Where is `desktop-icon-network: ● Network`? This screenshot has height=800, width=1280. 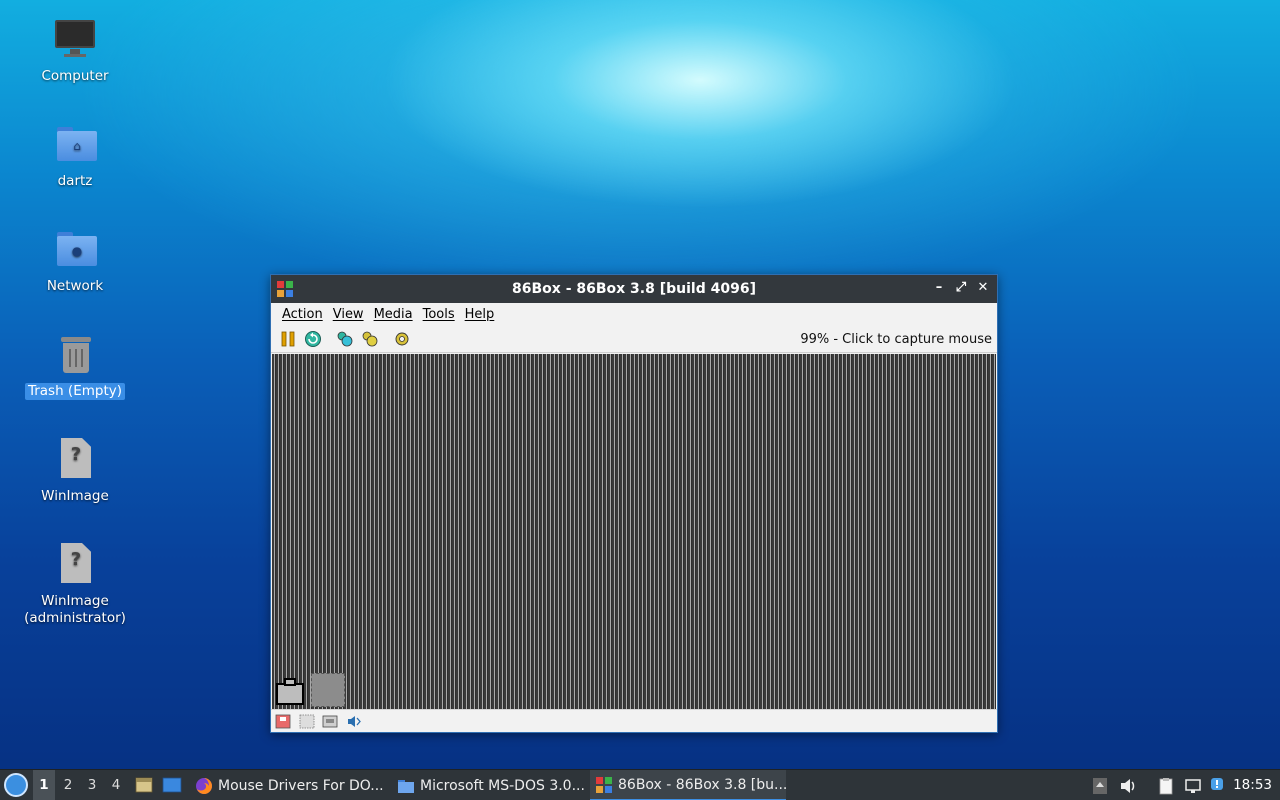 desktop-icon-network: ● Network is located at coordinates (75, 260).